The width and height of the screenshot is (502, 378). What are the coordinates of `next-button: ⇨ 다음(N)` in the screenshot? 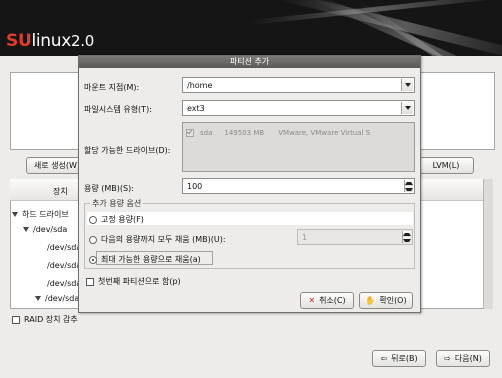 It's located at (463, 358).